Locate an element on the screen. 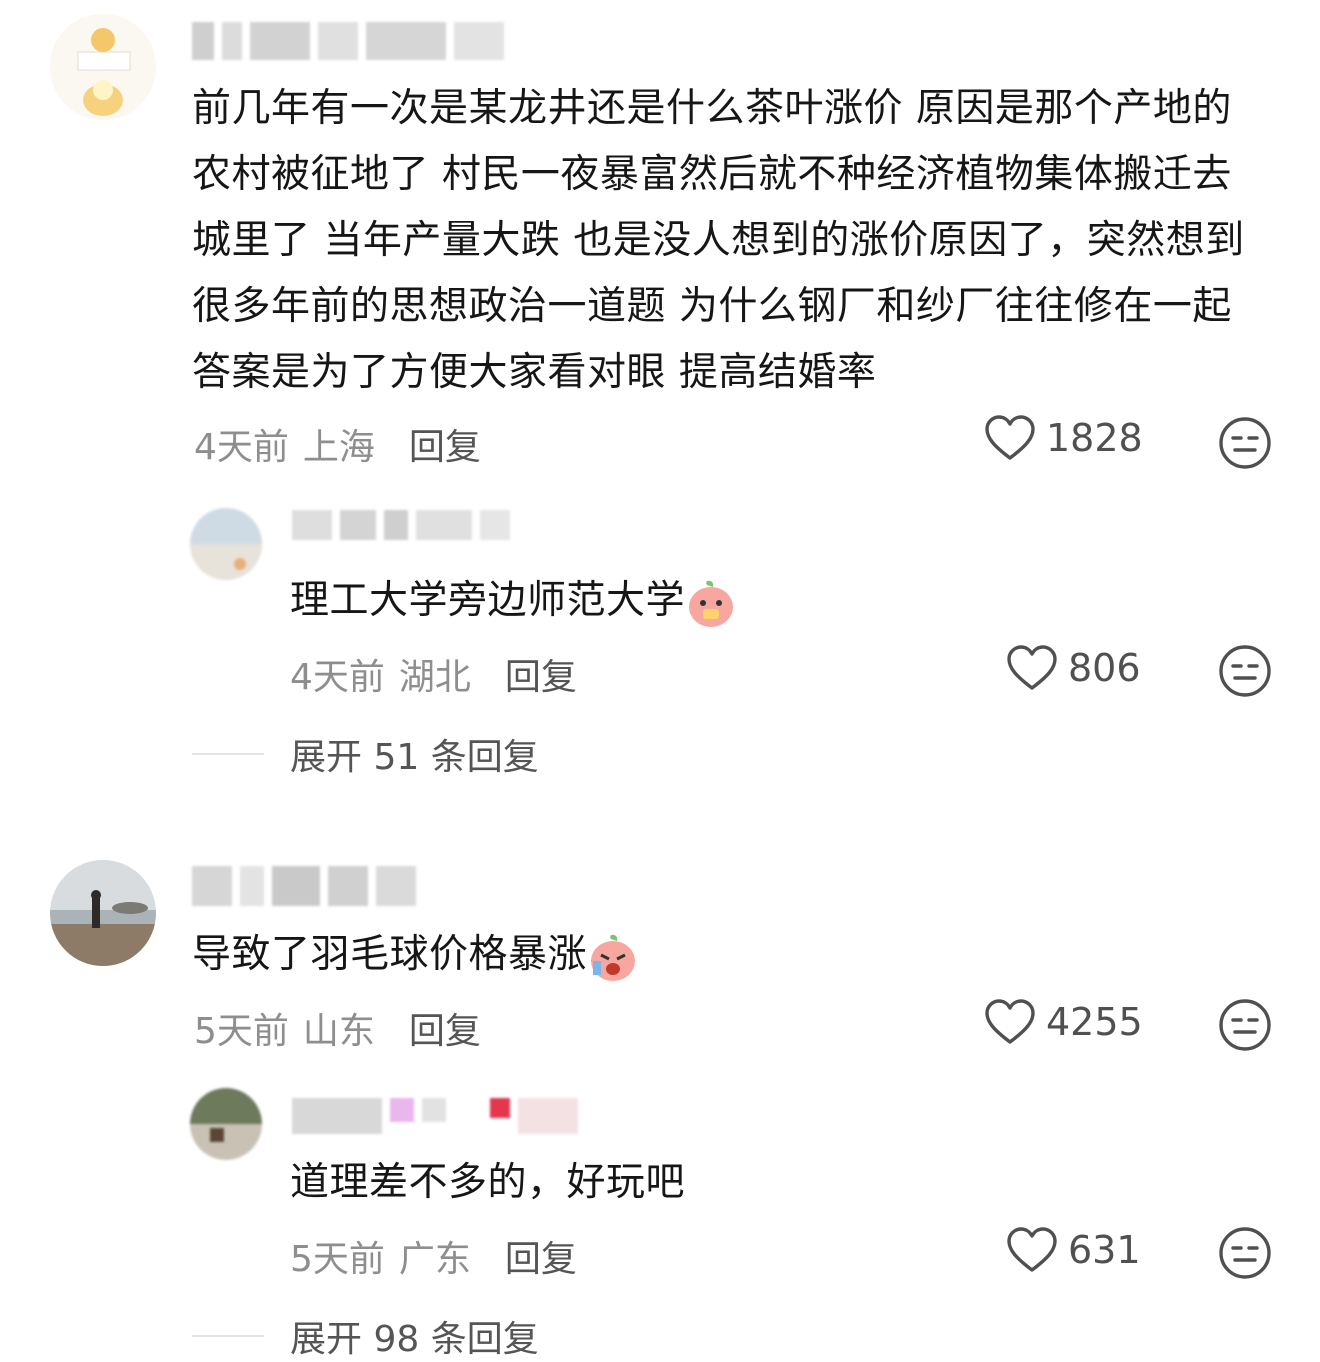 The height and width of the screenshot is (1362, 1320). like-count: 806 is located at coordinates (1104, 668).